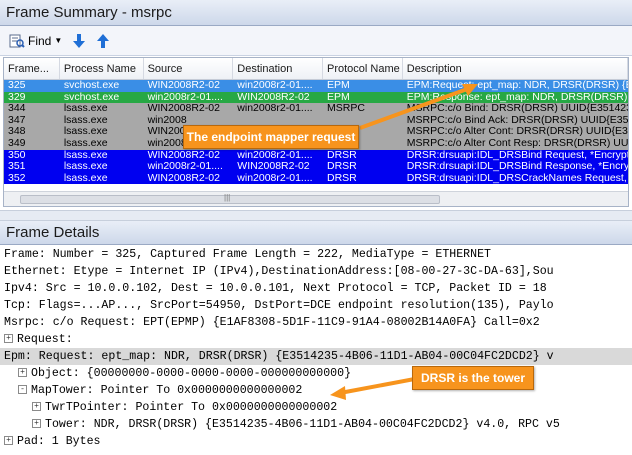  Describe the element at coordinates (17, 143) in the screenshot. I see `table-cell: 349` at that location.